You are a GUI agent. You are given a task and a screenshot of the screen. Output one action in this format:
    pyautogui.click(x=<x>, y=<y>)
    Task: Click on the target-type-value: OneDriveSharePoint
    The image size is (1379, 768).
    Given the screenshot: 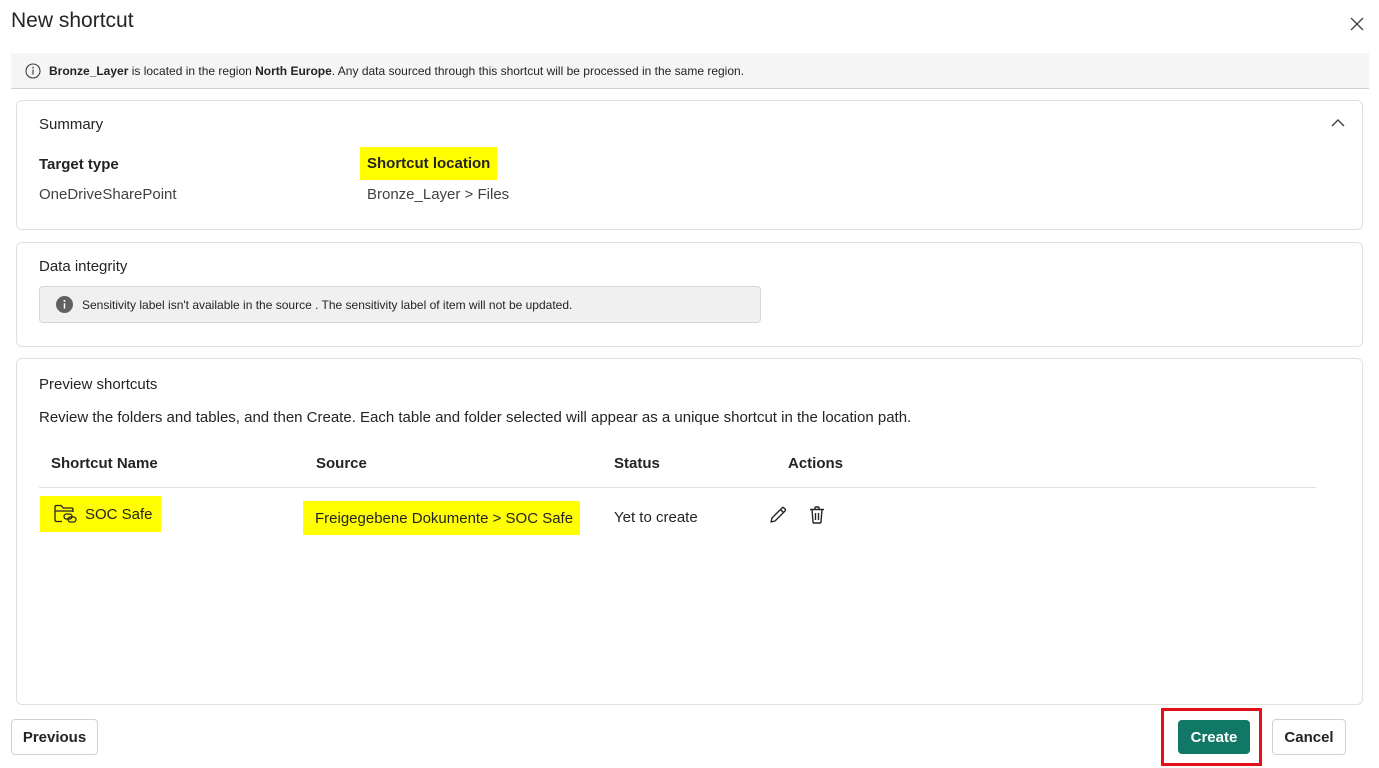 What is the action you would take?
    pyautogui.click(x=108, y=194)
    